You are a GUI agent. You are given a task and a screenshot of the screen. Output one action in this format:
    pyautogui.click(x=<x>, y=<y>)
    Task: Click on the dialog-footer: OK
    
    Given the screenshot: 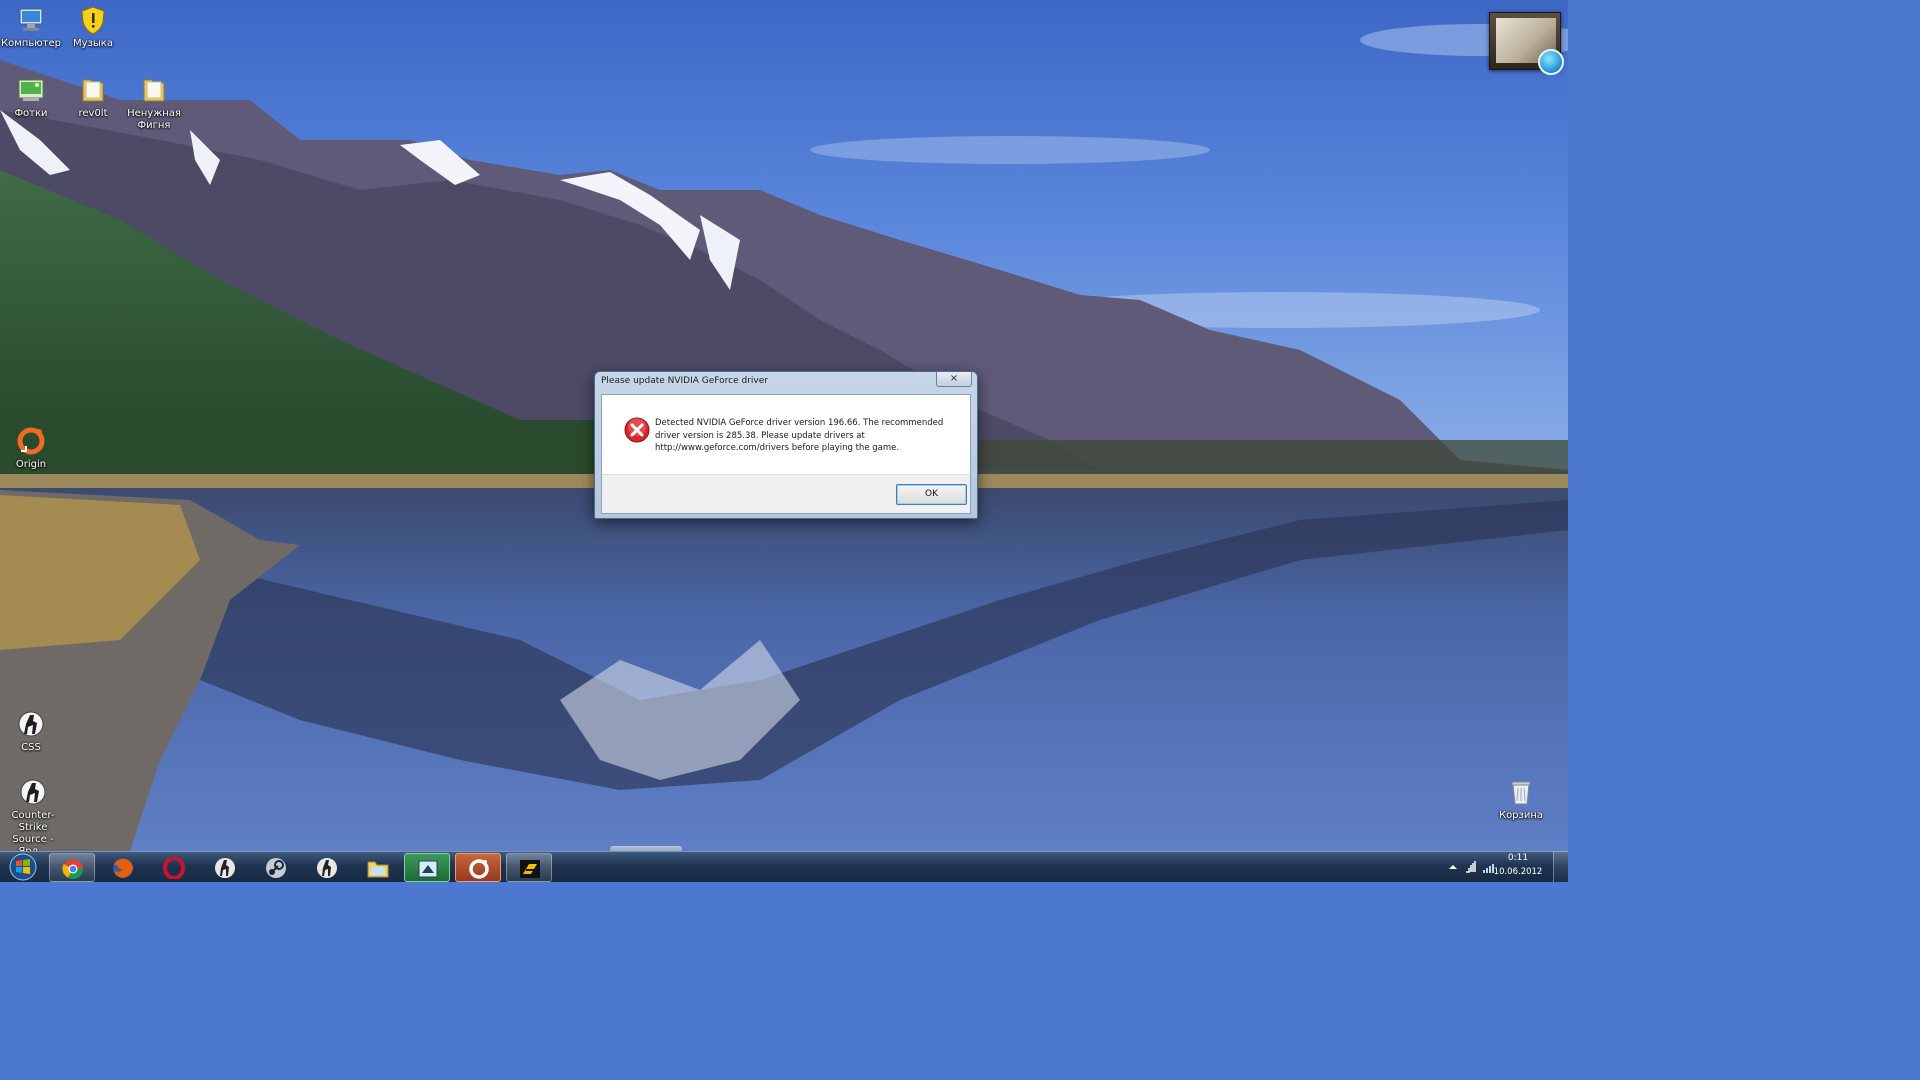 What is the action you would take?
    pyautogui.click(x=786, y=493)
    